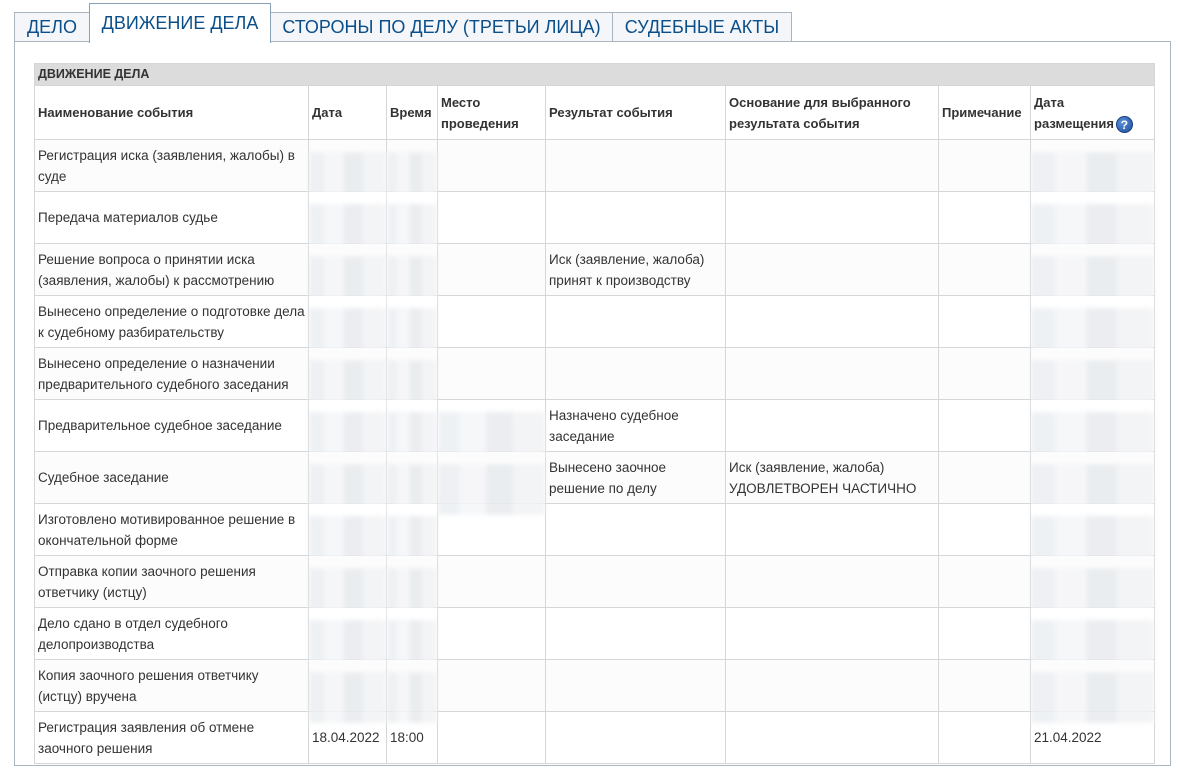 This screenshot has height=769, width=1200. Describe the element at coordinates (1074, 123) in the screenshot. I see `column-header-posted-line2: размещения` at that location.